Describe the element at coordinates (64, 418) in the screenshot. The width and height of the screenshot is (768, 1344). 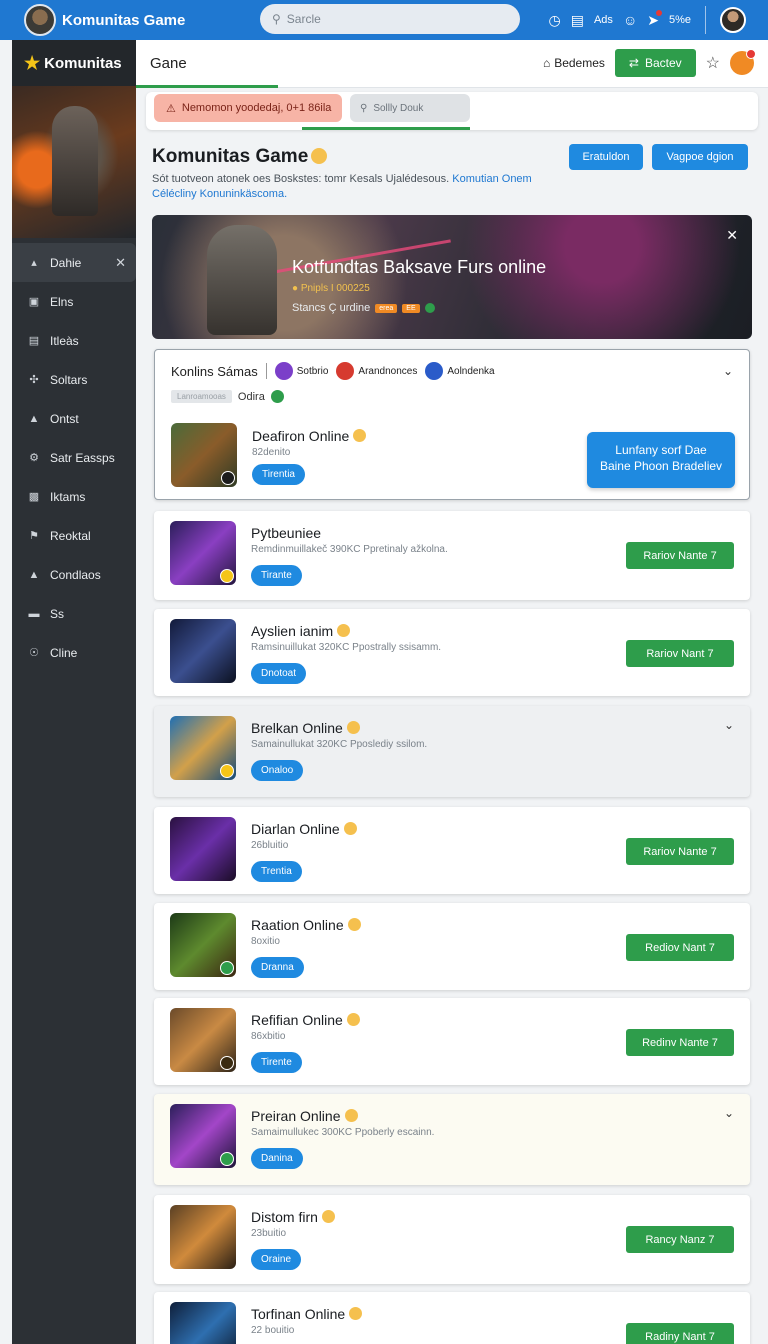
I see `sidebar-item-label: Ontst` at that location.